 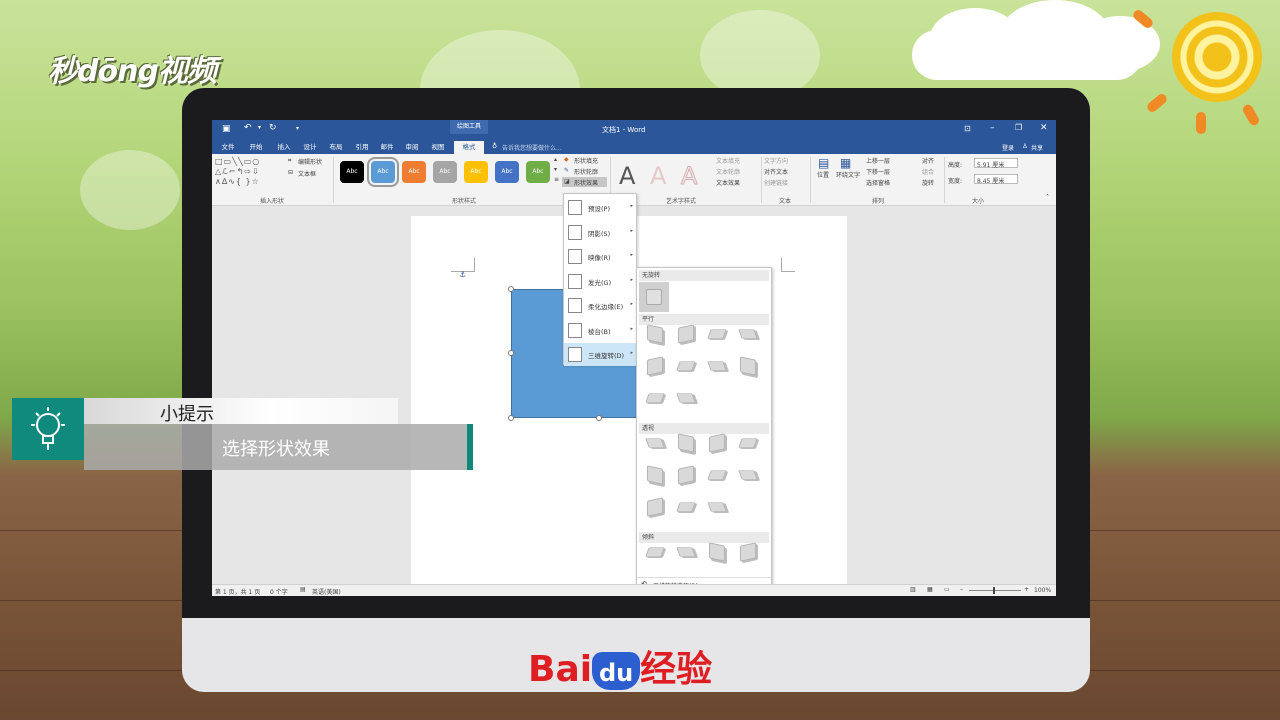 What do you see at coordinates (256, 147) in the screenshot?
I see `tab-home: 开始` at bounding box center [256, 147].